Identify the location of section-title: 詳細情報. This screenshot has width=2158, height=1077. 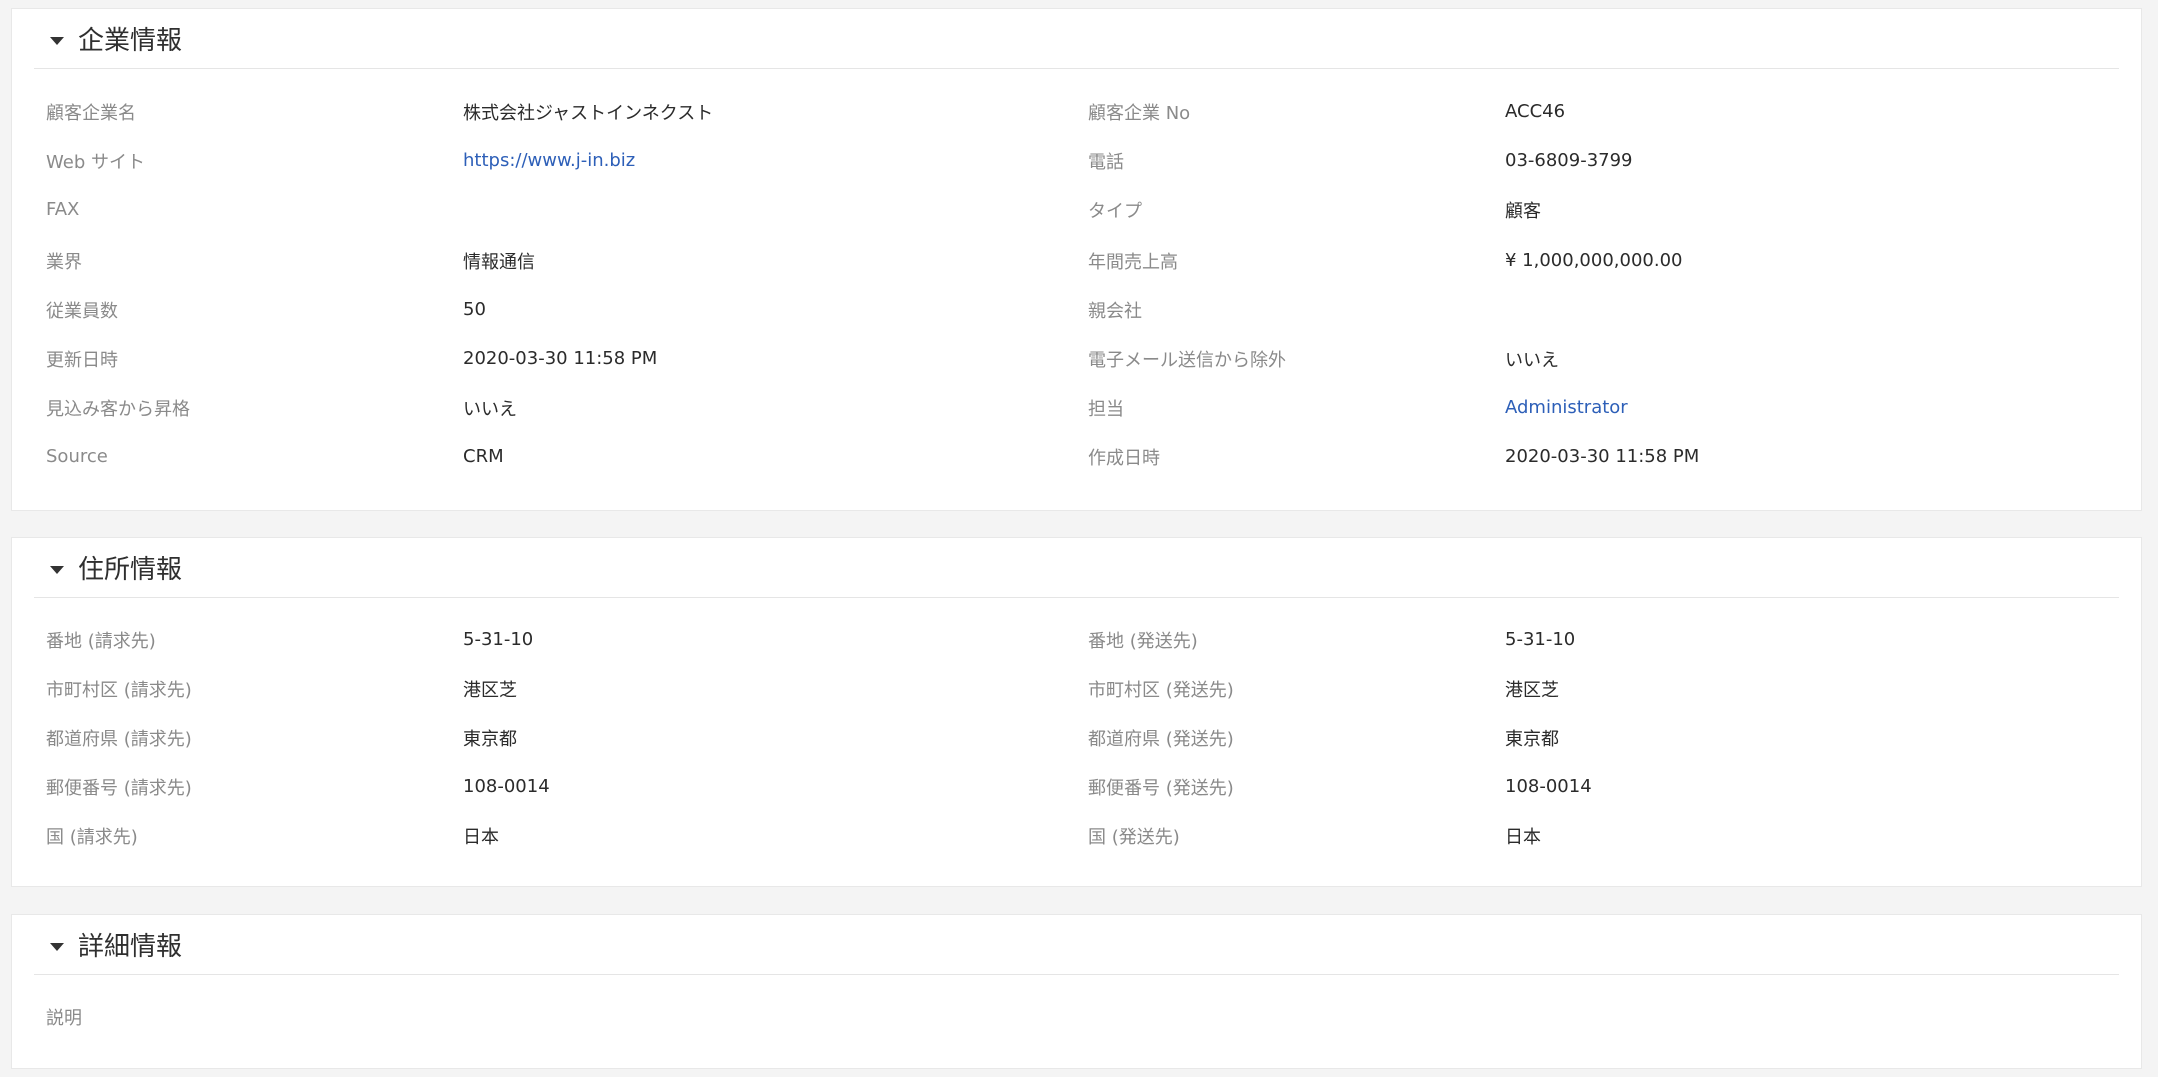
(130, 944).